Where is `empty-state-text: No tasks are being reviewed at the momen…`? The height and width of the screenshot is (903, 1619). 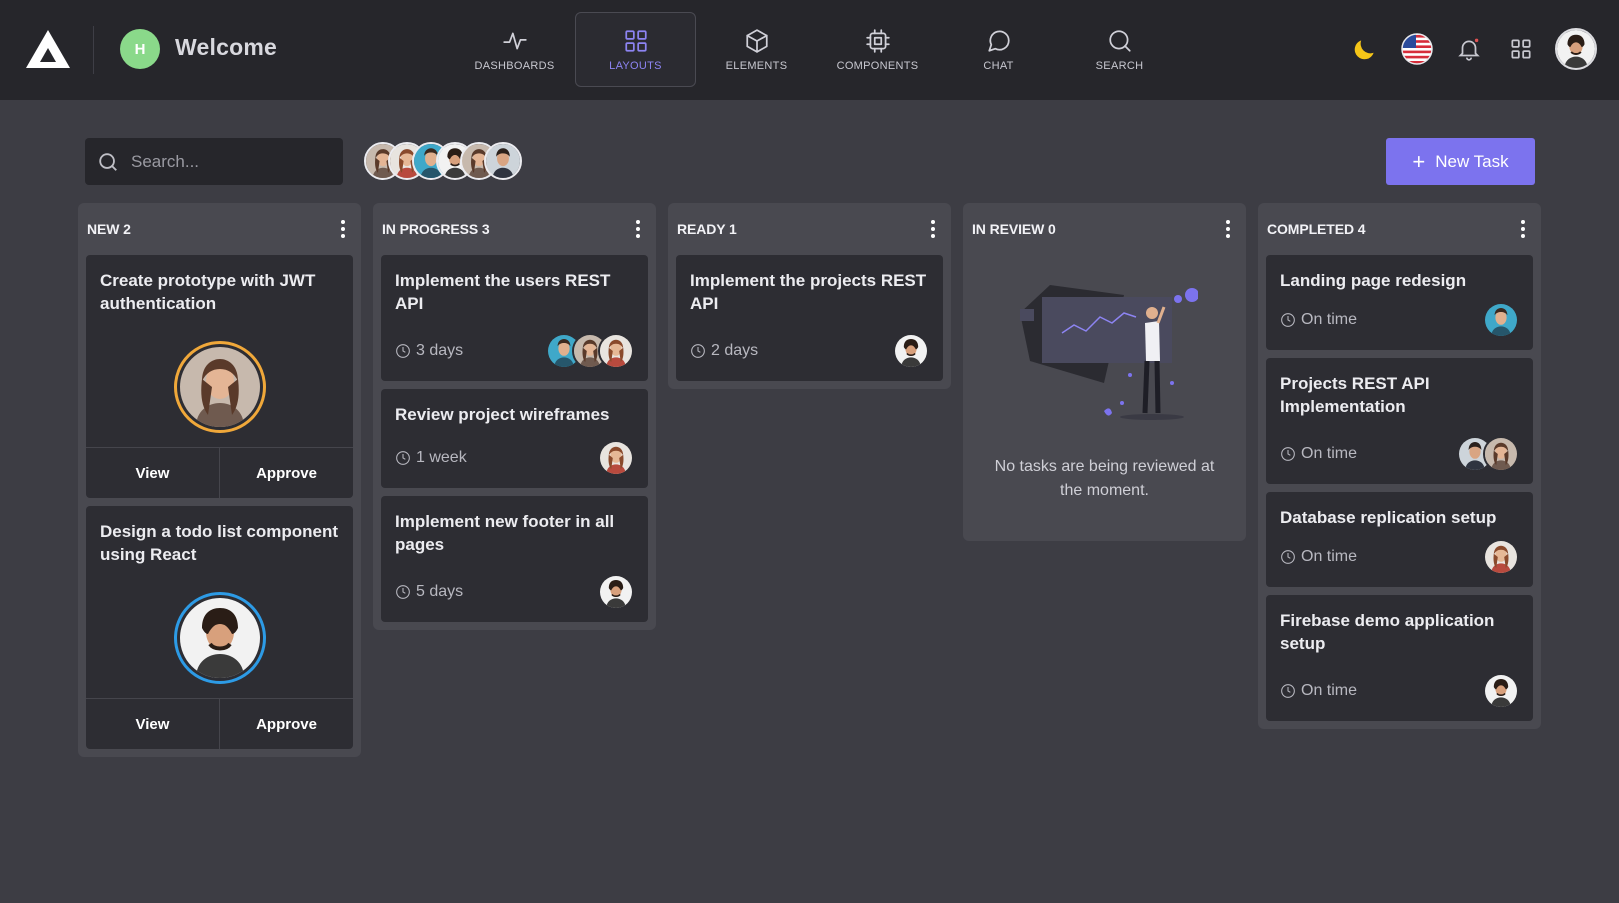 empty-state-text: No tasks are being reviewed at the momen… is located at coordinates (1104, 478).